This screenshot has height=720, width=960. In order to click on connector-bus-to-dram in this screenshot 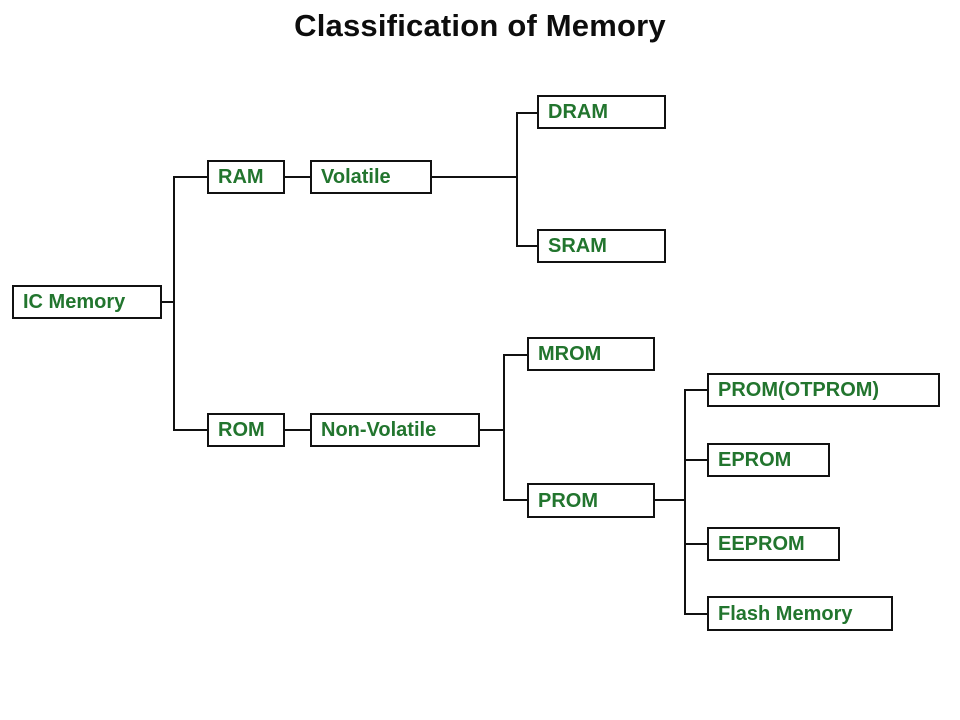, I will do `click(527, 113)`.